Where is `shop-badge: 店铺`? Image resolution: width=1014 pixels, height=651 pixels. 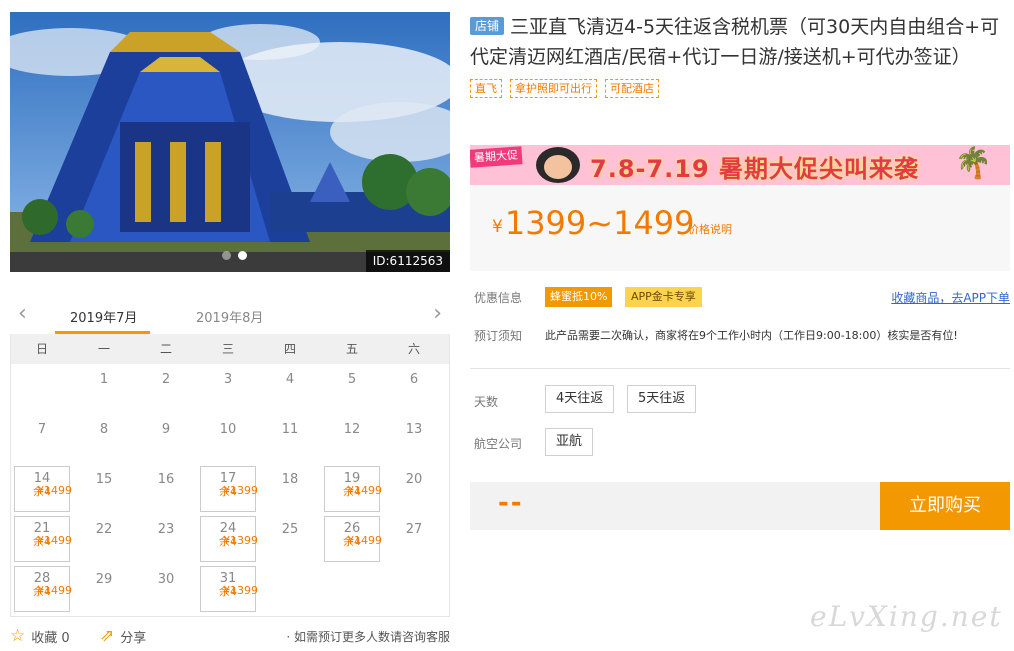 shop-badge: 店铺 is located at coordinates (487, 26).